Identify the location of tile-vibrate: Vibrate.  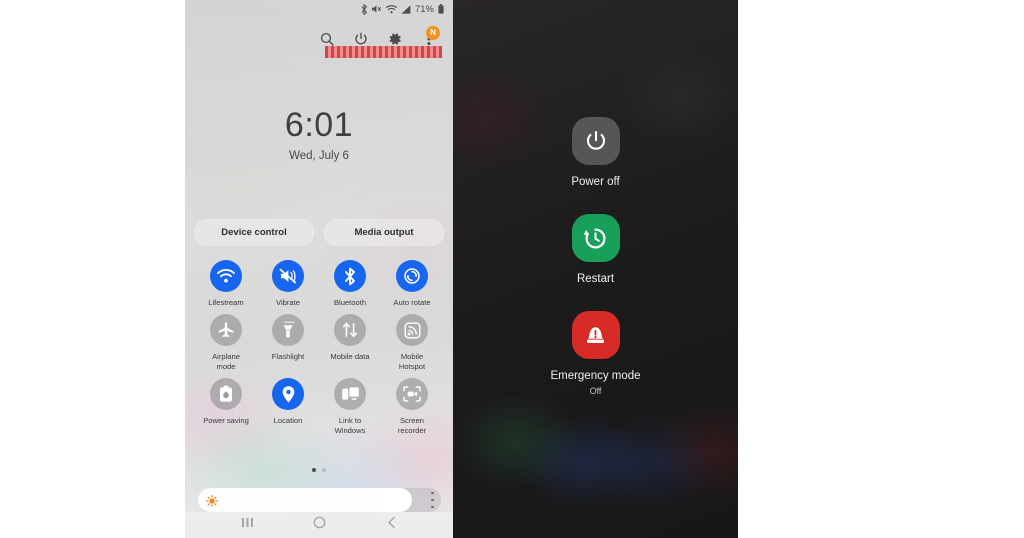
(288, 283).